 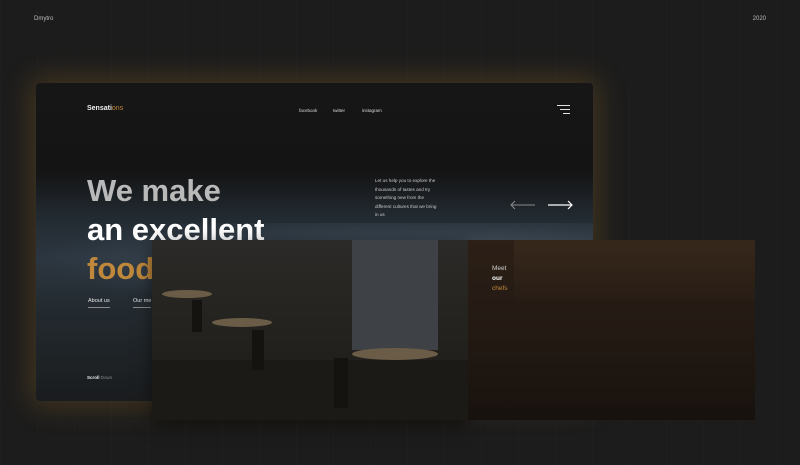 What do you see at coordinates (339, 110) in the screenshot?
I see `nav-link-twitter: twitter` at bounding box center [339, 110].